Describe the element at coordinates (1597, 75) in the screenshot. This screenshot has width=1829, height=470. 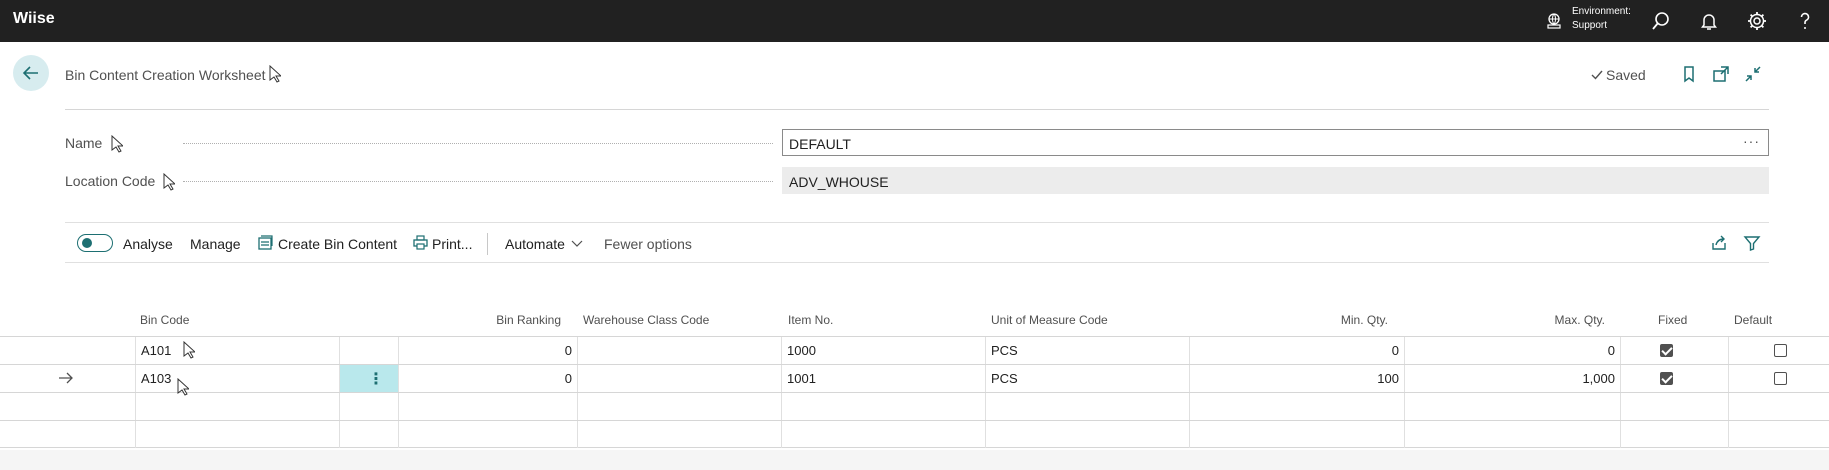
I see `checkmark-icon` at that location.